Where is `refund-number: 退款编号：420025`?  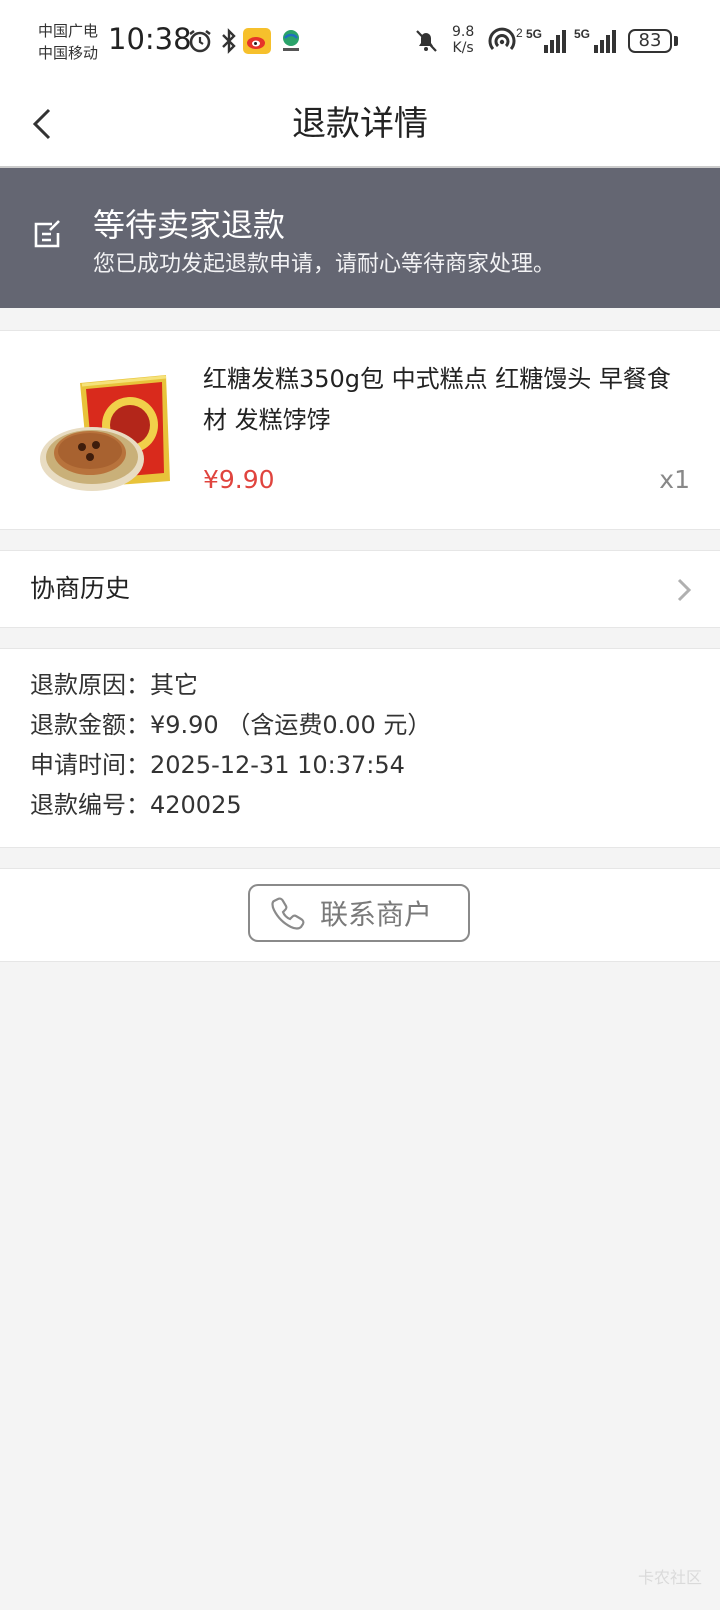
refund-number: 退款编号：420025 is located at coordinates (136, 805).